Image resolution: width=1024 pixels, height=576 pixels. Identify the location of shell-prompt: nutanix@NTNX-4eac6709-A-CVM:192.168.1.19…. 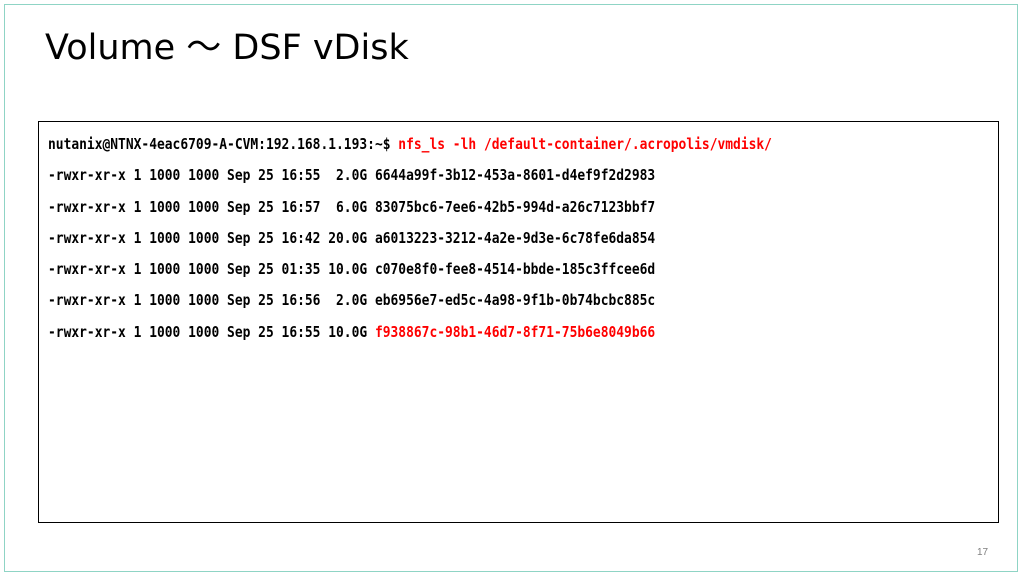
(223, 144).